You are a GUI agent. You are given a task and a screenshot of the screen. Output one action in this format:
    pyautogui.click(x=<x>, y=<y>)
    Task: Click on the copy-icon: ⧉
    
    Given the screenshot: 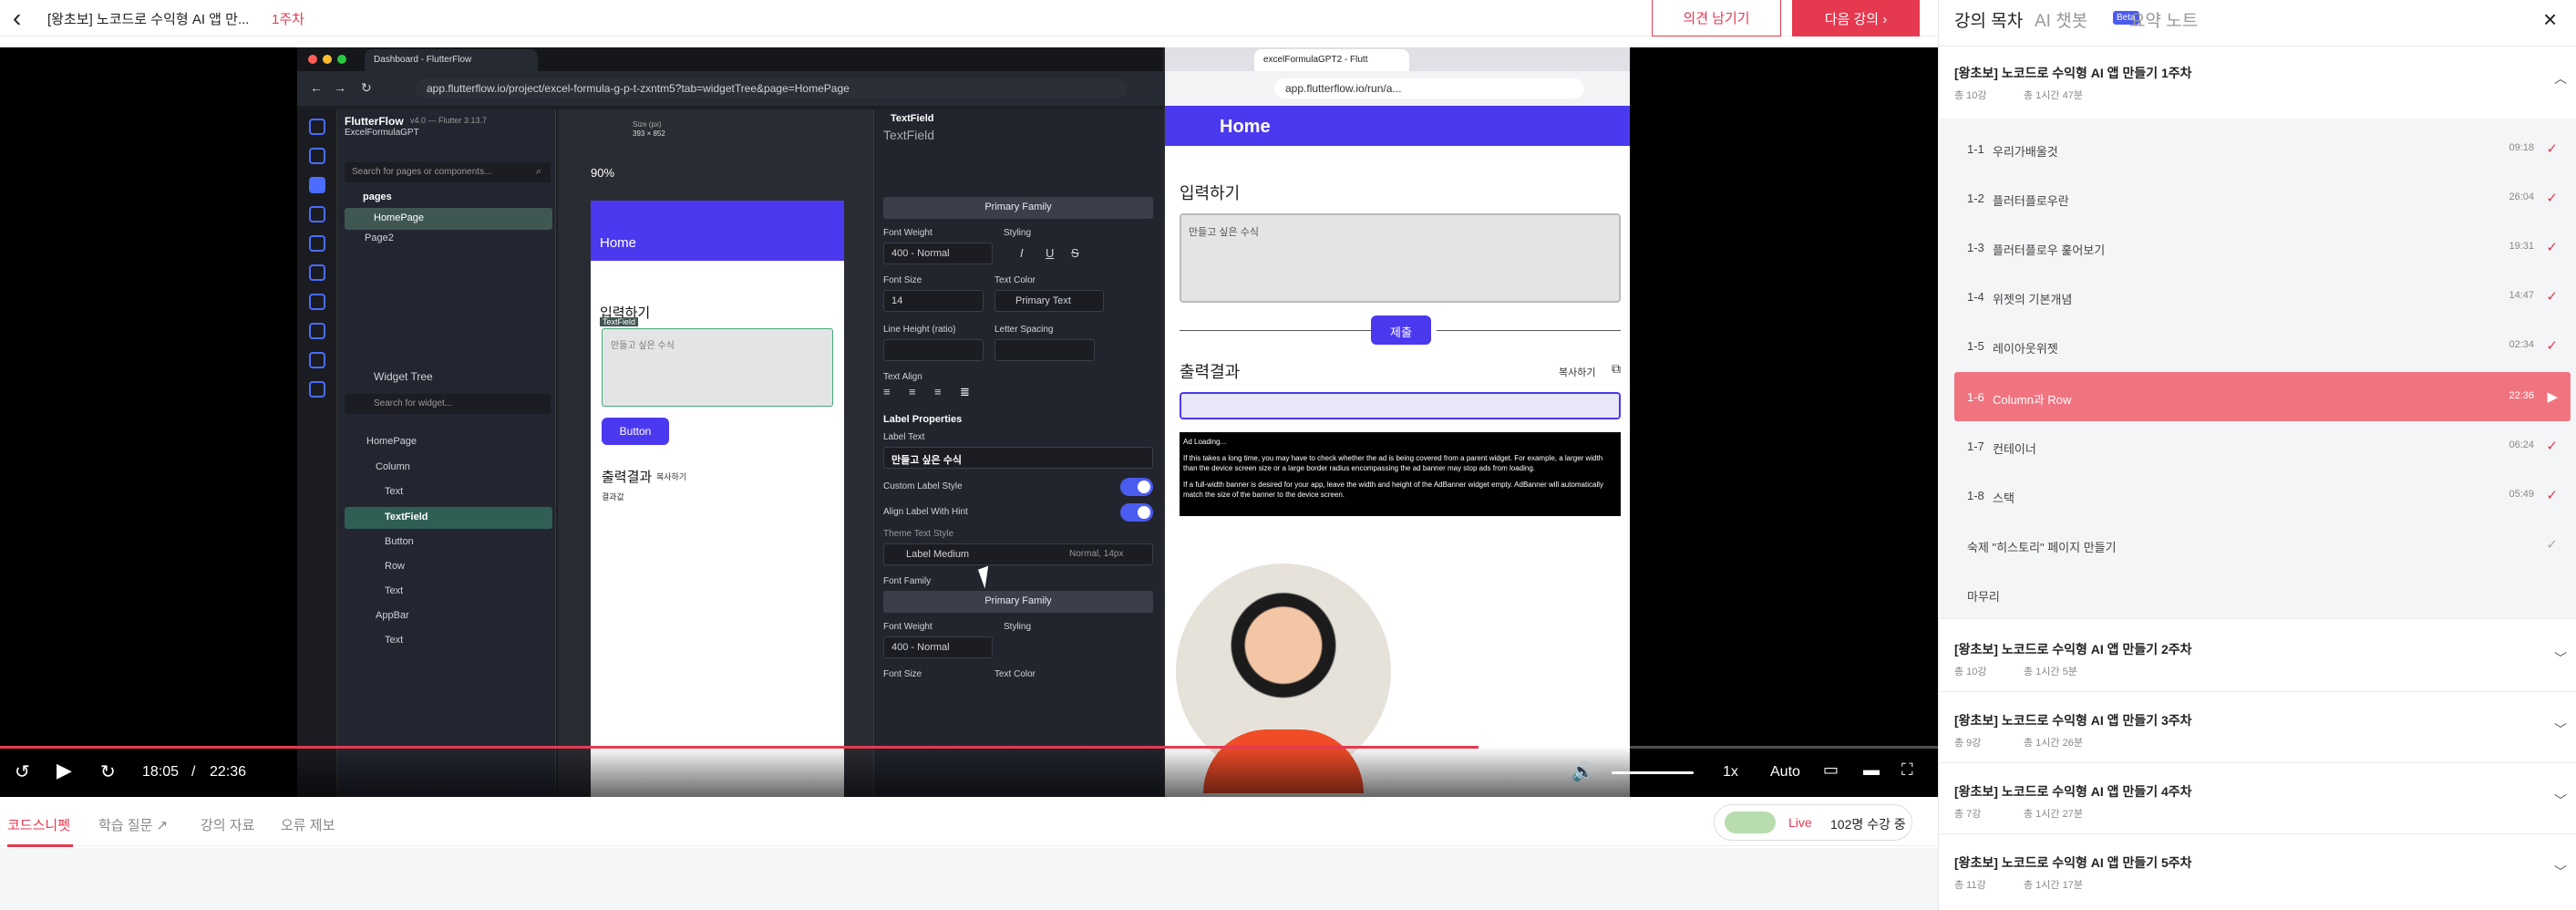 What is the action you would take?
    pyautogui.click(x=1616, y=369)
    